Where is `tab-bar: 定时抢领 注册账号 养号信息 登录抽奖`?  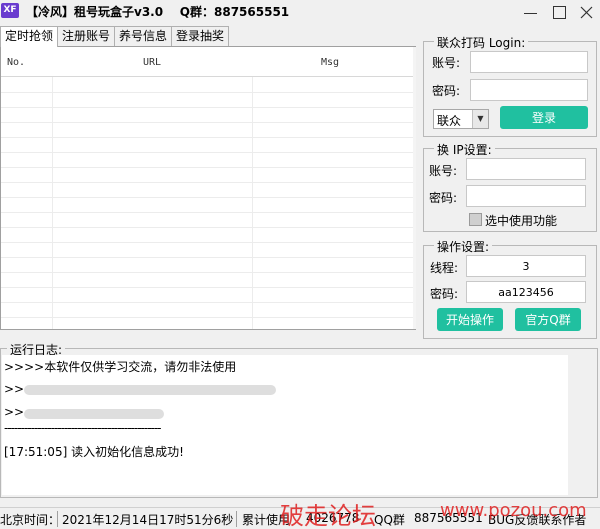 tab-bar: 定时抢领 注册账号 养号信息 登录抽奖 is located at coordinates (115, 36).